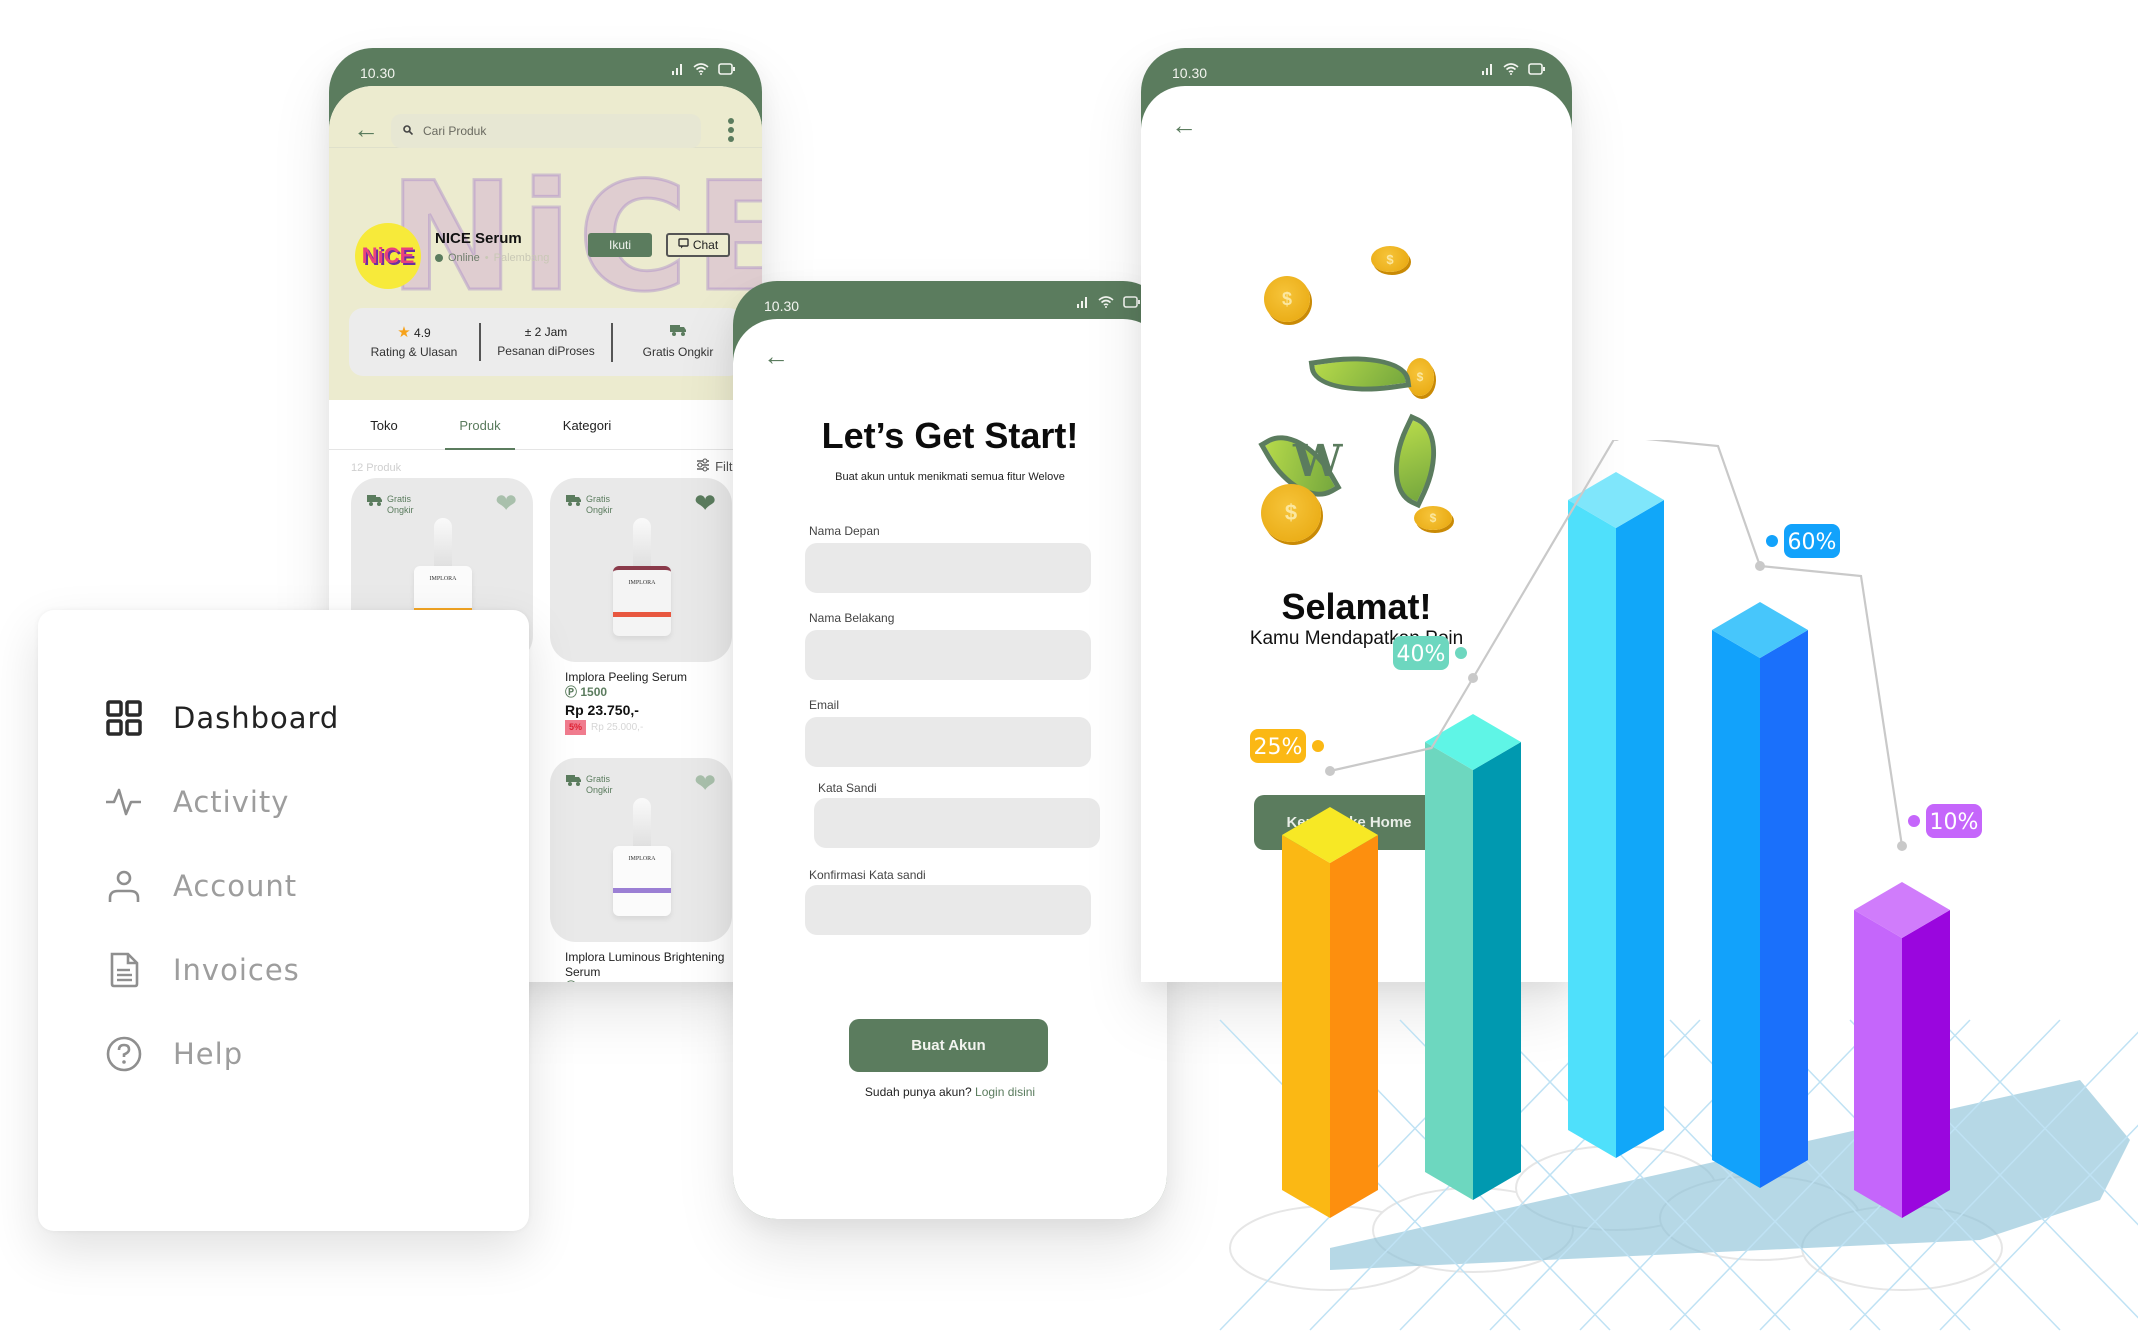  I want to click on sidebar-item-activity: Activity, so click(196, 802).